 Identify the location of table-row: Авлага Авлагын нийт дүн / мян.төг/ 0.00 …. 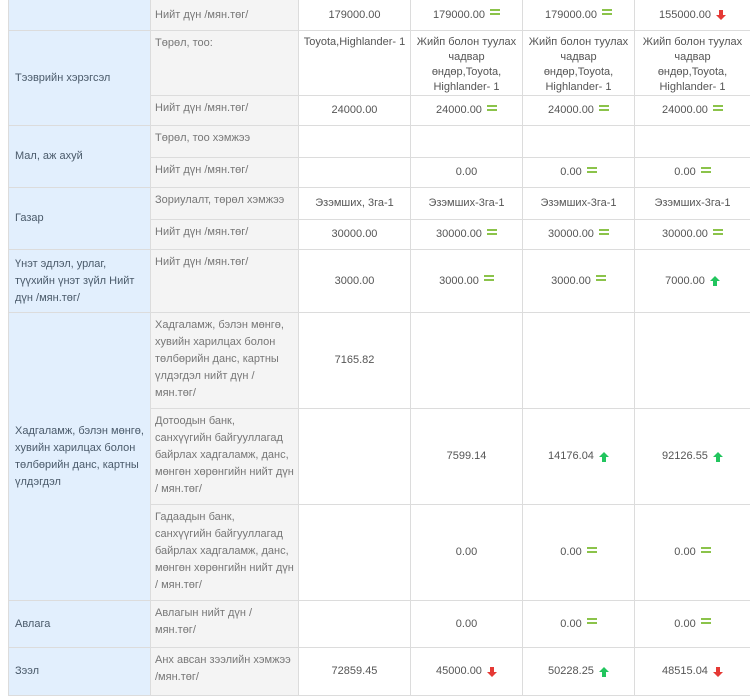
(379, 624).